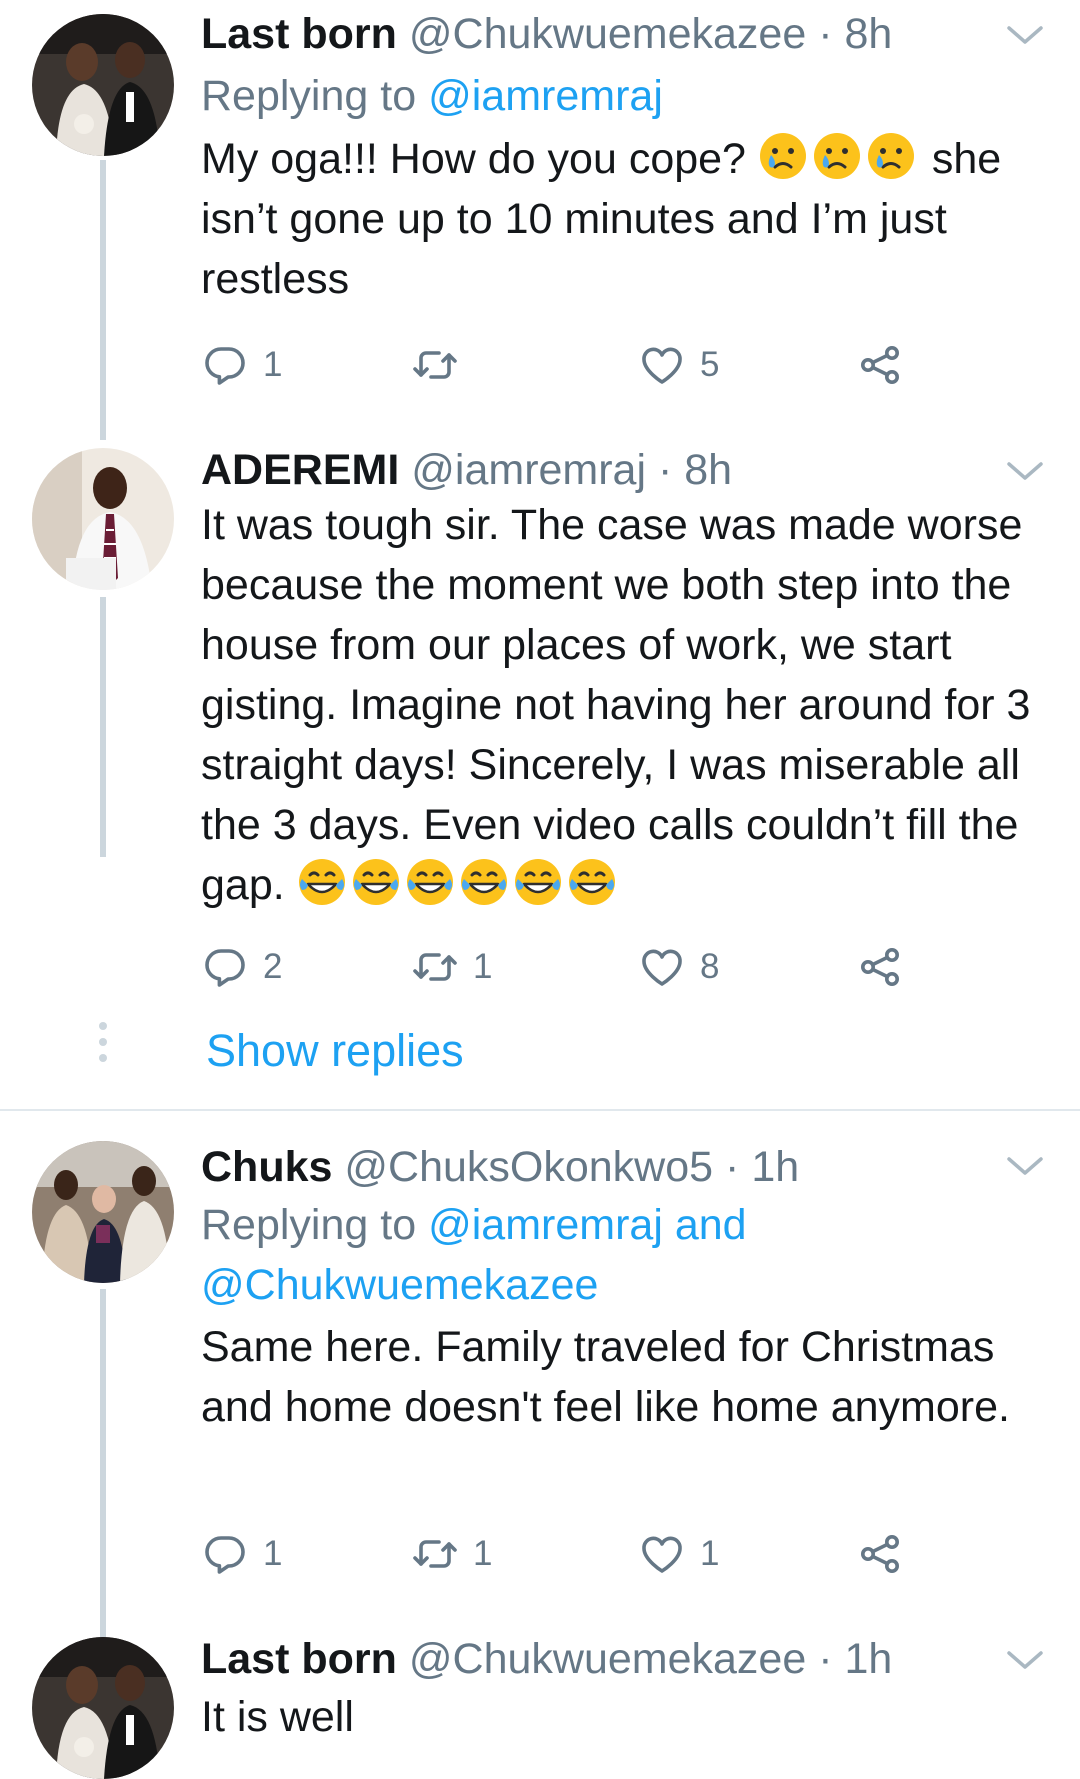 The image size is (1080, 1779). I want to click on tweet-header: Chuks @ChuksOkonkwo5 · 1h, so click(500, 1167).